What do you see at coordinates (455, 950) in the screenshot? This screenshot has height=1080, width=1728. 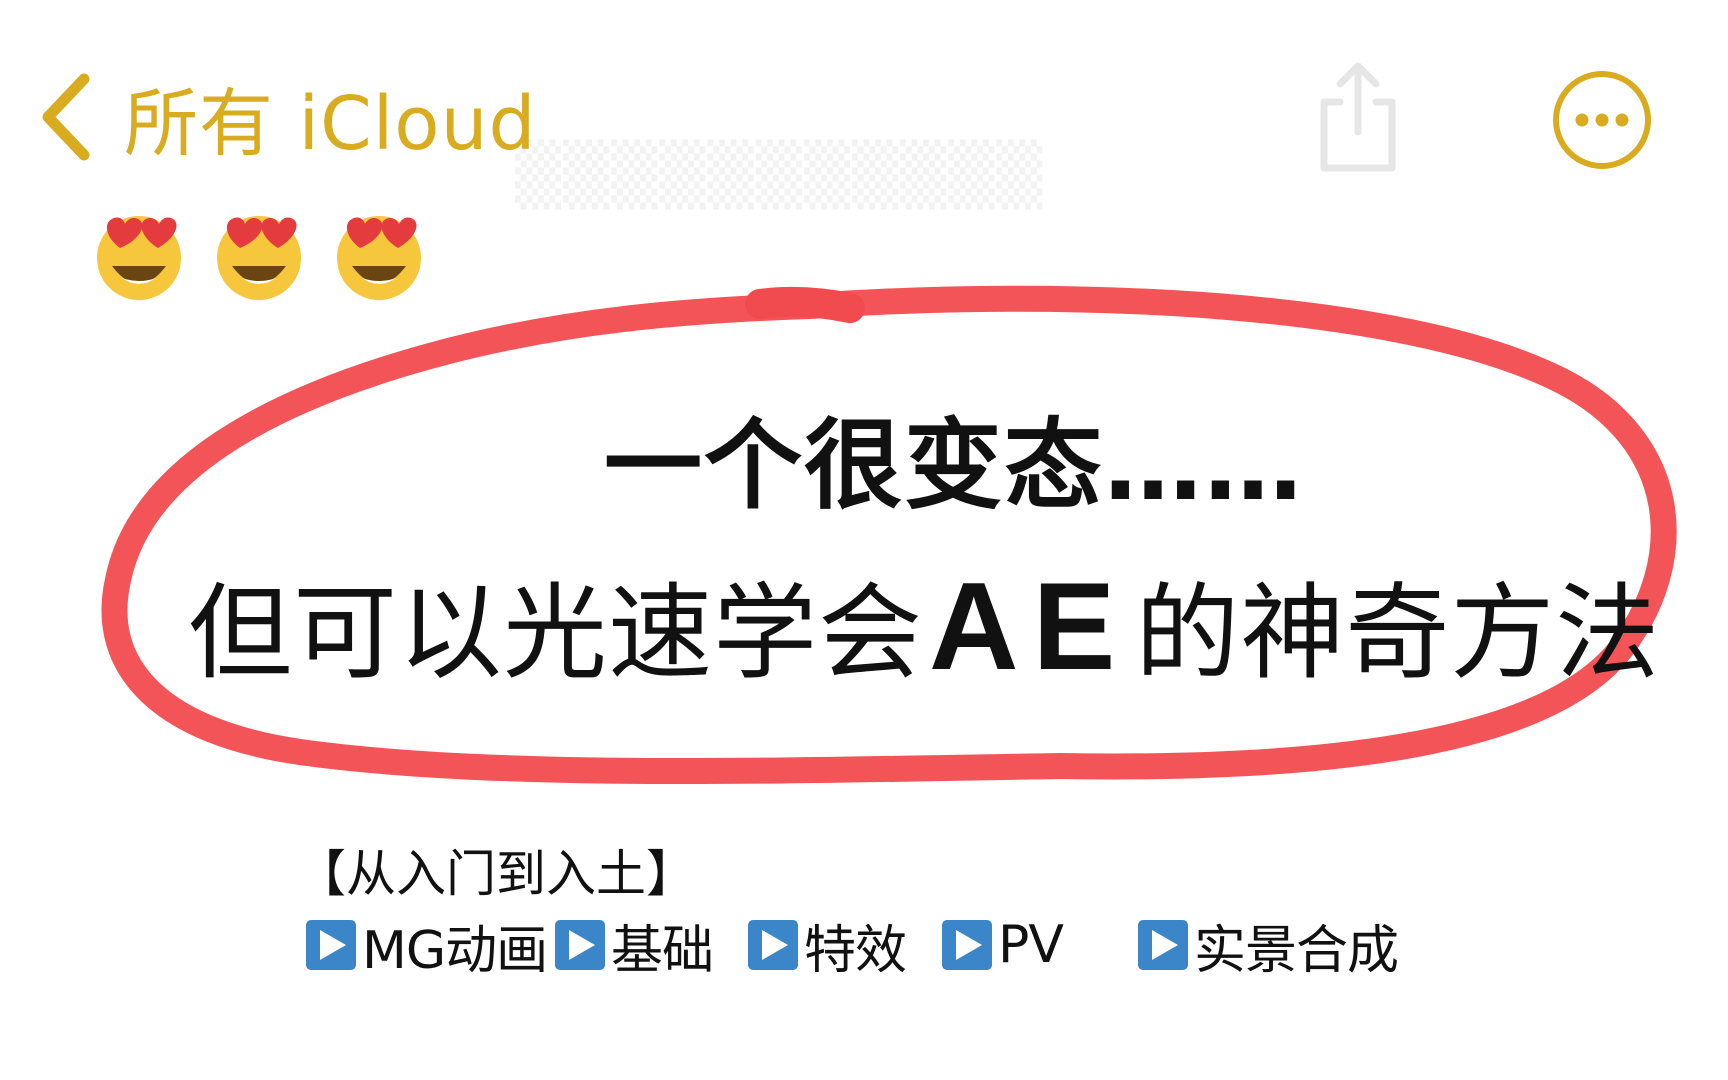 I see `tag-label: MG动画` at bounding box center [455, 950].